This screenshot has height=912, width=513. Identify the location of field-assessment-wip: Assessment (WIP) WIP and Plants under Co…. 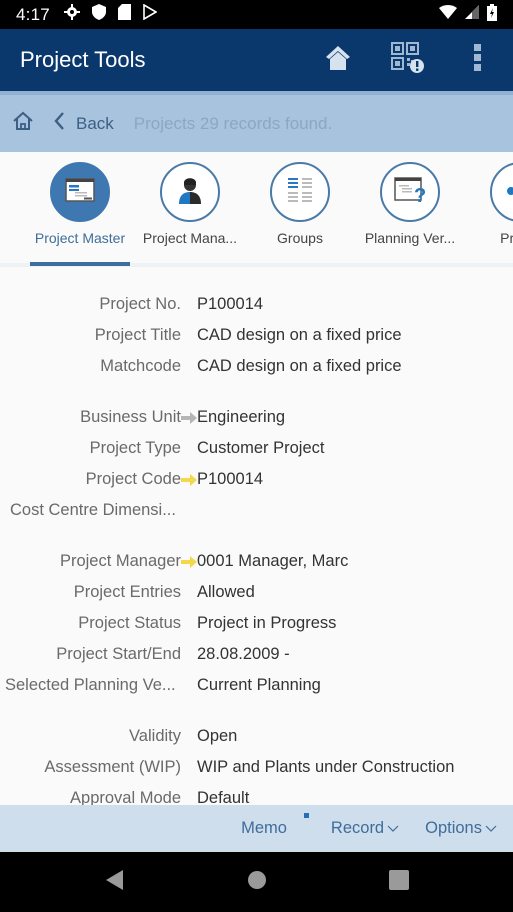
(256, 767).